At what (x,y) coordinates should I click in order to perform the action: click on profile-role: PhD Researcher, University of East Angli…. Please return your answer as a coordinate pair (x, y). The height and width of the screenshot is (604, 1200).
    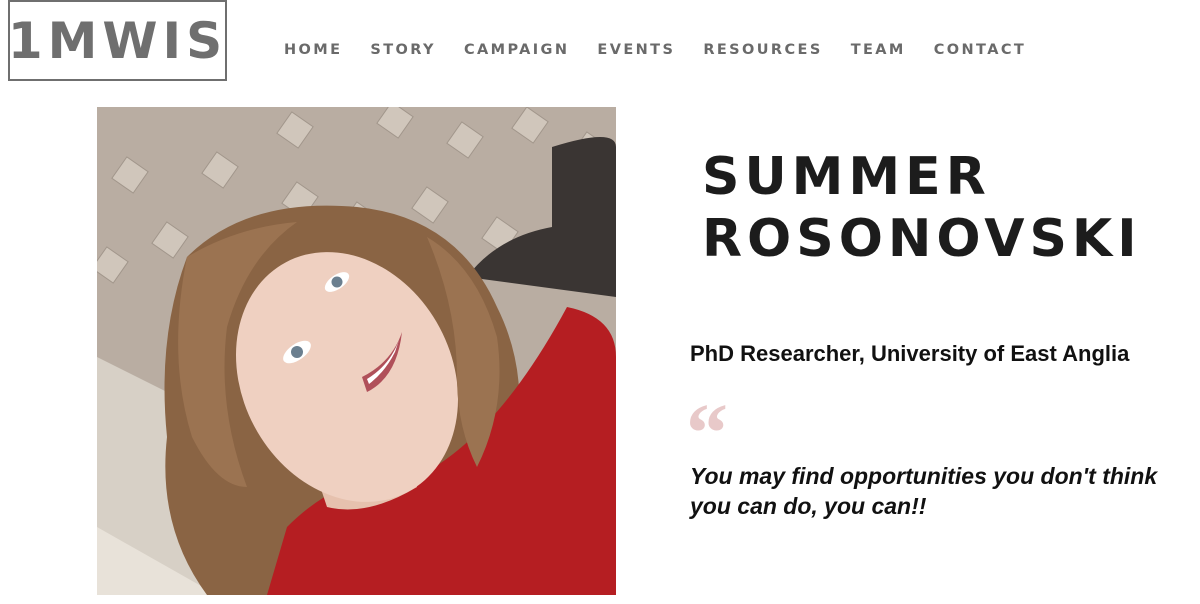
    Looking at the image, I should click on (910, 353).